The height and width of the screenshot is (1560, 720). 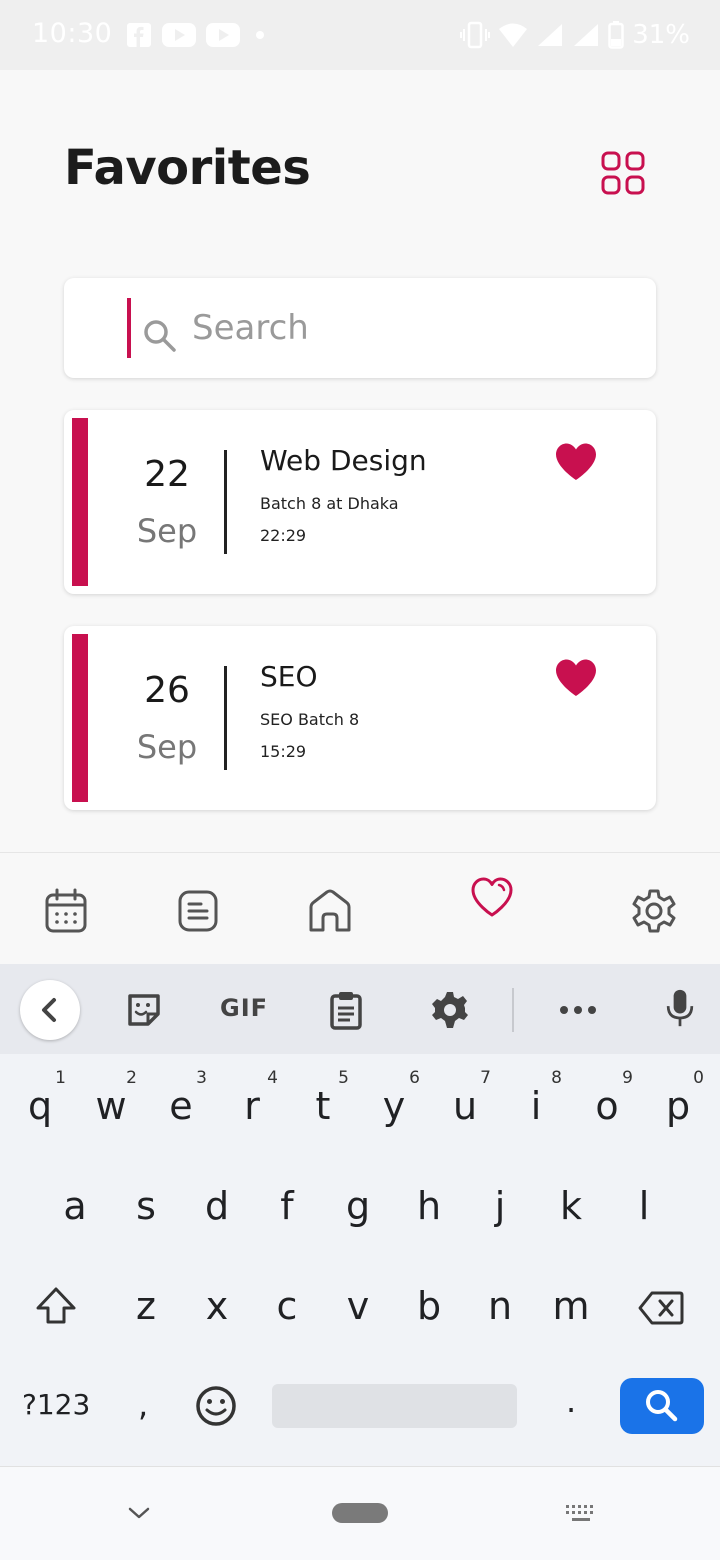 What do you see at coordinates (680, 1008) in the screenshot?
I see `microphone-icon` at bounding box center [680, 1008].